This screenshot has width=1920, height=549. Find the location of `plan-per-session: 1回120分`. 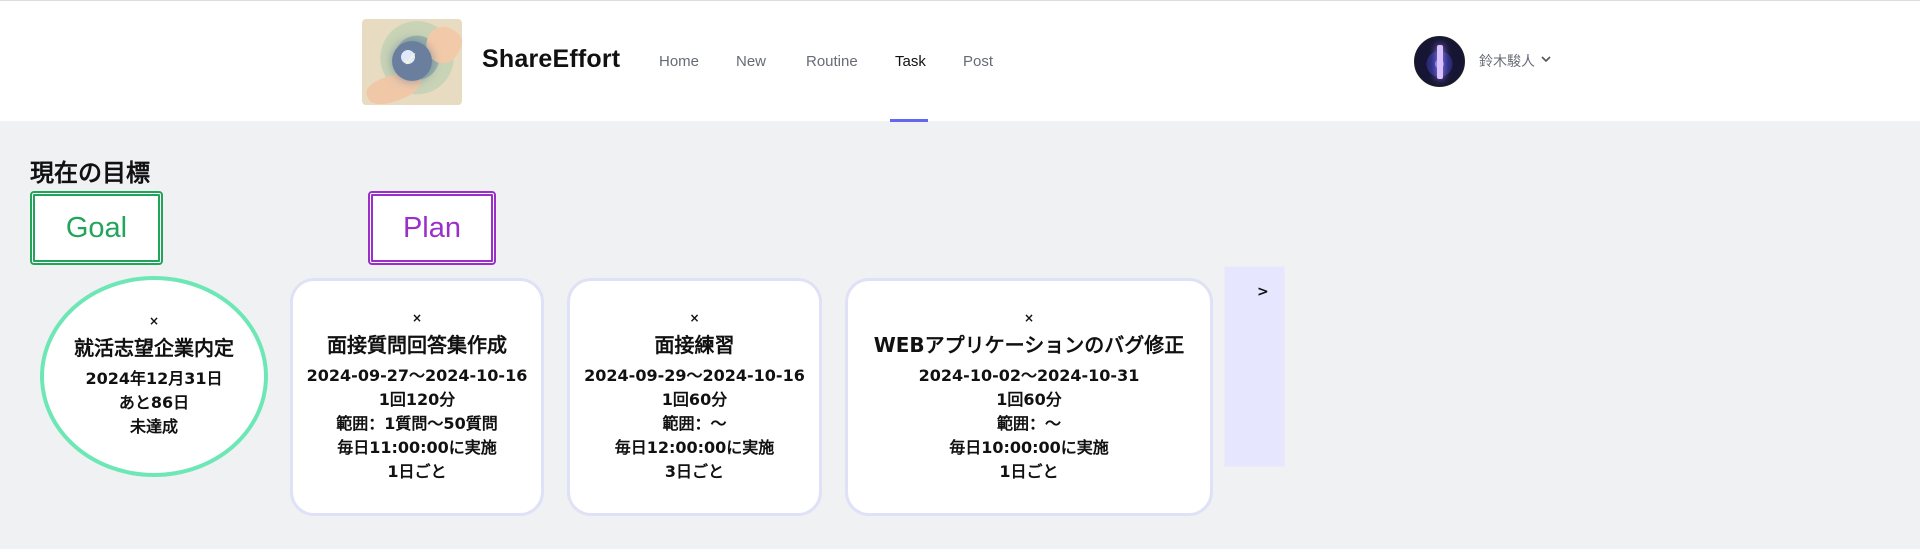

plan-per-session: 1回120分 is located at coordinates (417, 399).